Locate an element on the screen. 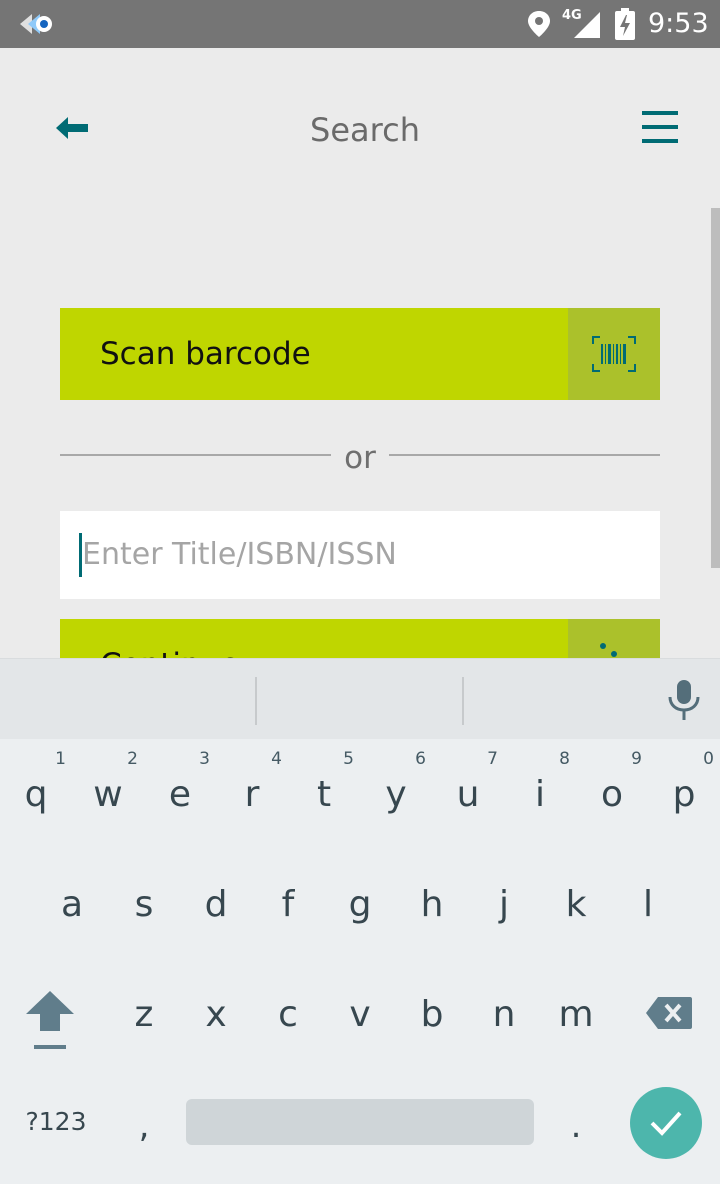 The image size is (720, 1184). hamburger-menu-icon is located at coordinates (660, 128).